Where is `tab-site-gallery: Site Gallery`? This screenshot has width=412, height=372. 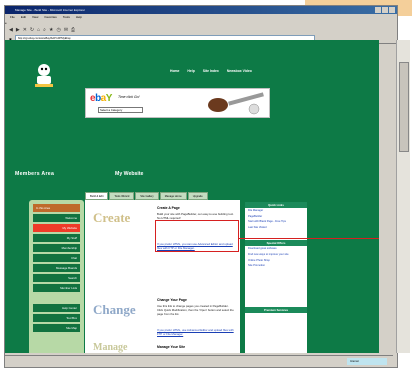 tab-site-gallery: Site Gallery is located at coordinates (147, 196).